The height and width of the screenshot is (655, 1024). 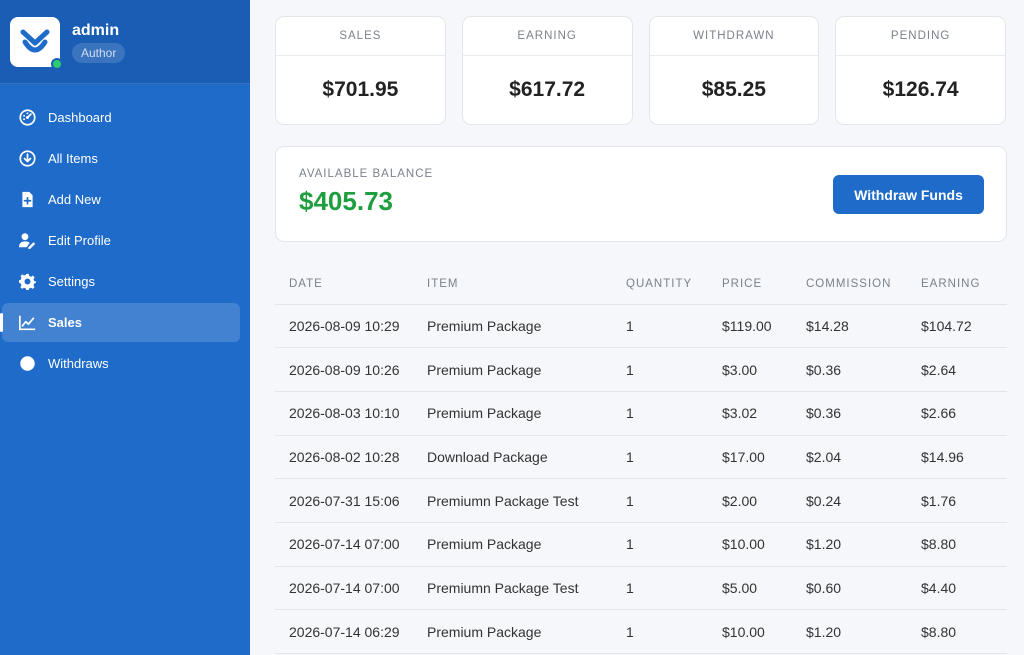 What do you see at coordinates (964, 326) in the screenshot?
I see `cell-earning: $104.72` at bounding box center [964, 326].